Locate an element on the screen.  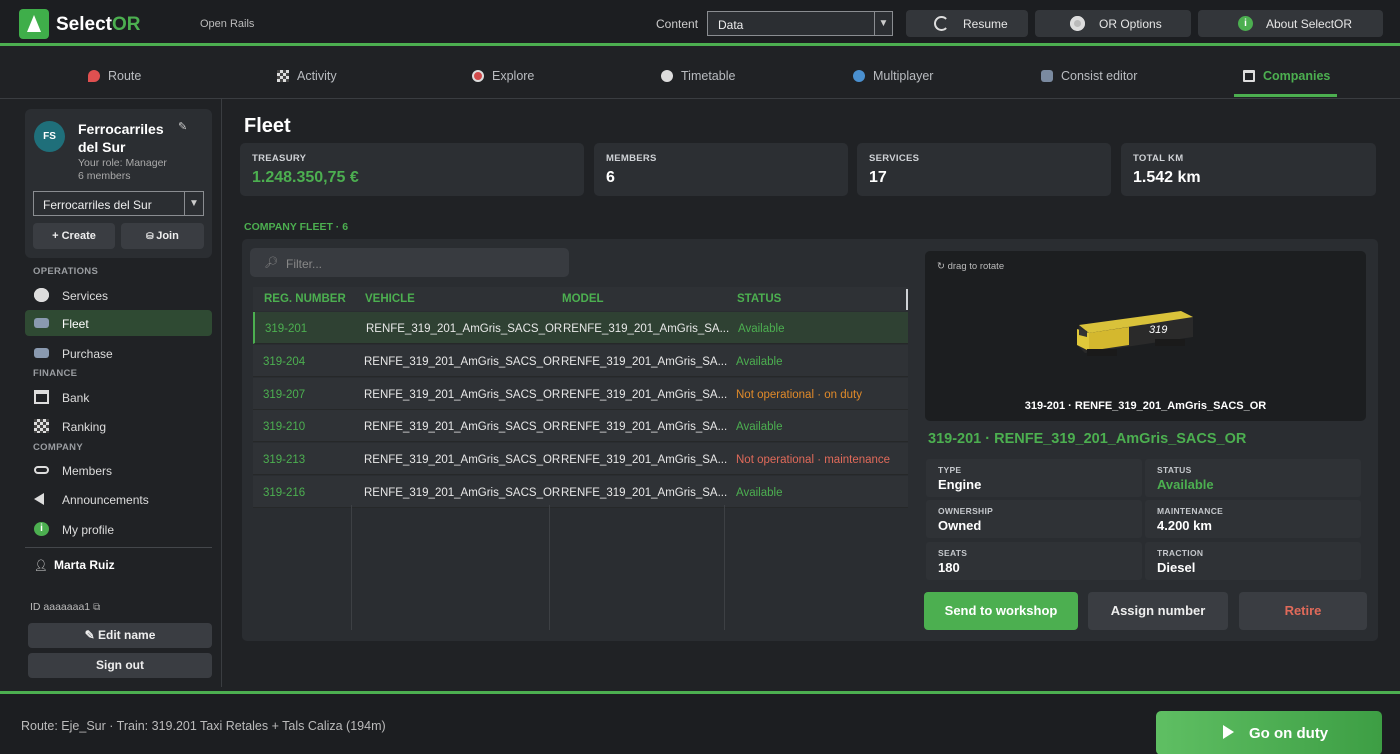
detail-maintenance: MAINTENANCE 4.200 km is located at coordinates (1253, 519).